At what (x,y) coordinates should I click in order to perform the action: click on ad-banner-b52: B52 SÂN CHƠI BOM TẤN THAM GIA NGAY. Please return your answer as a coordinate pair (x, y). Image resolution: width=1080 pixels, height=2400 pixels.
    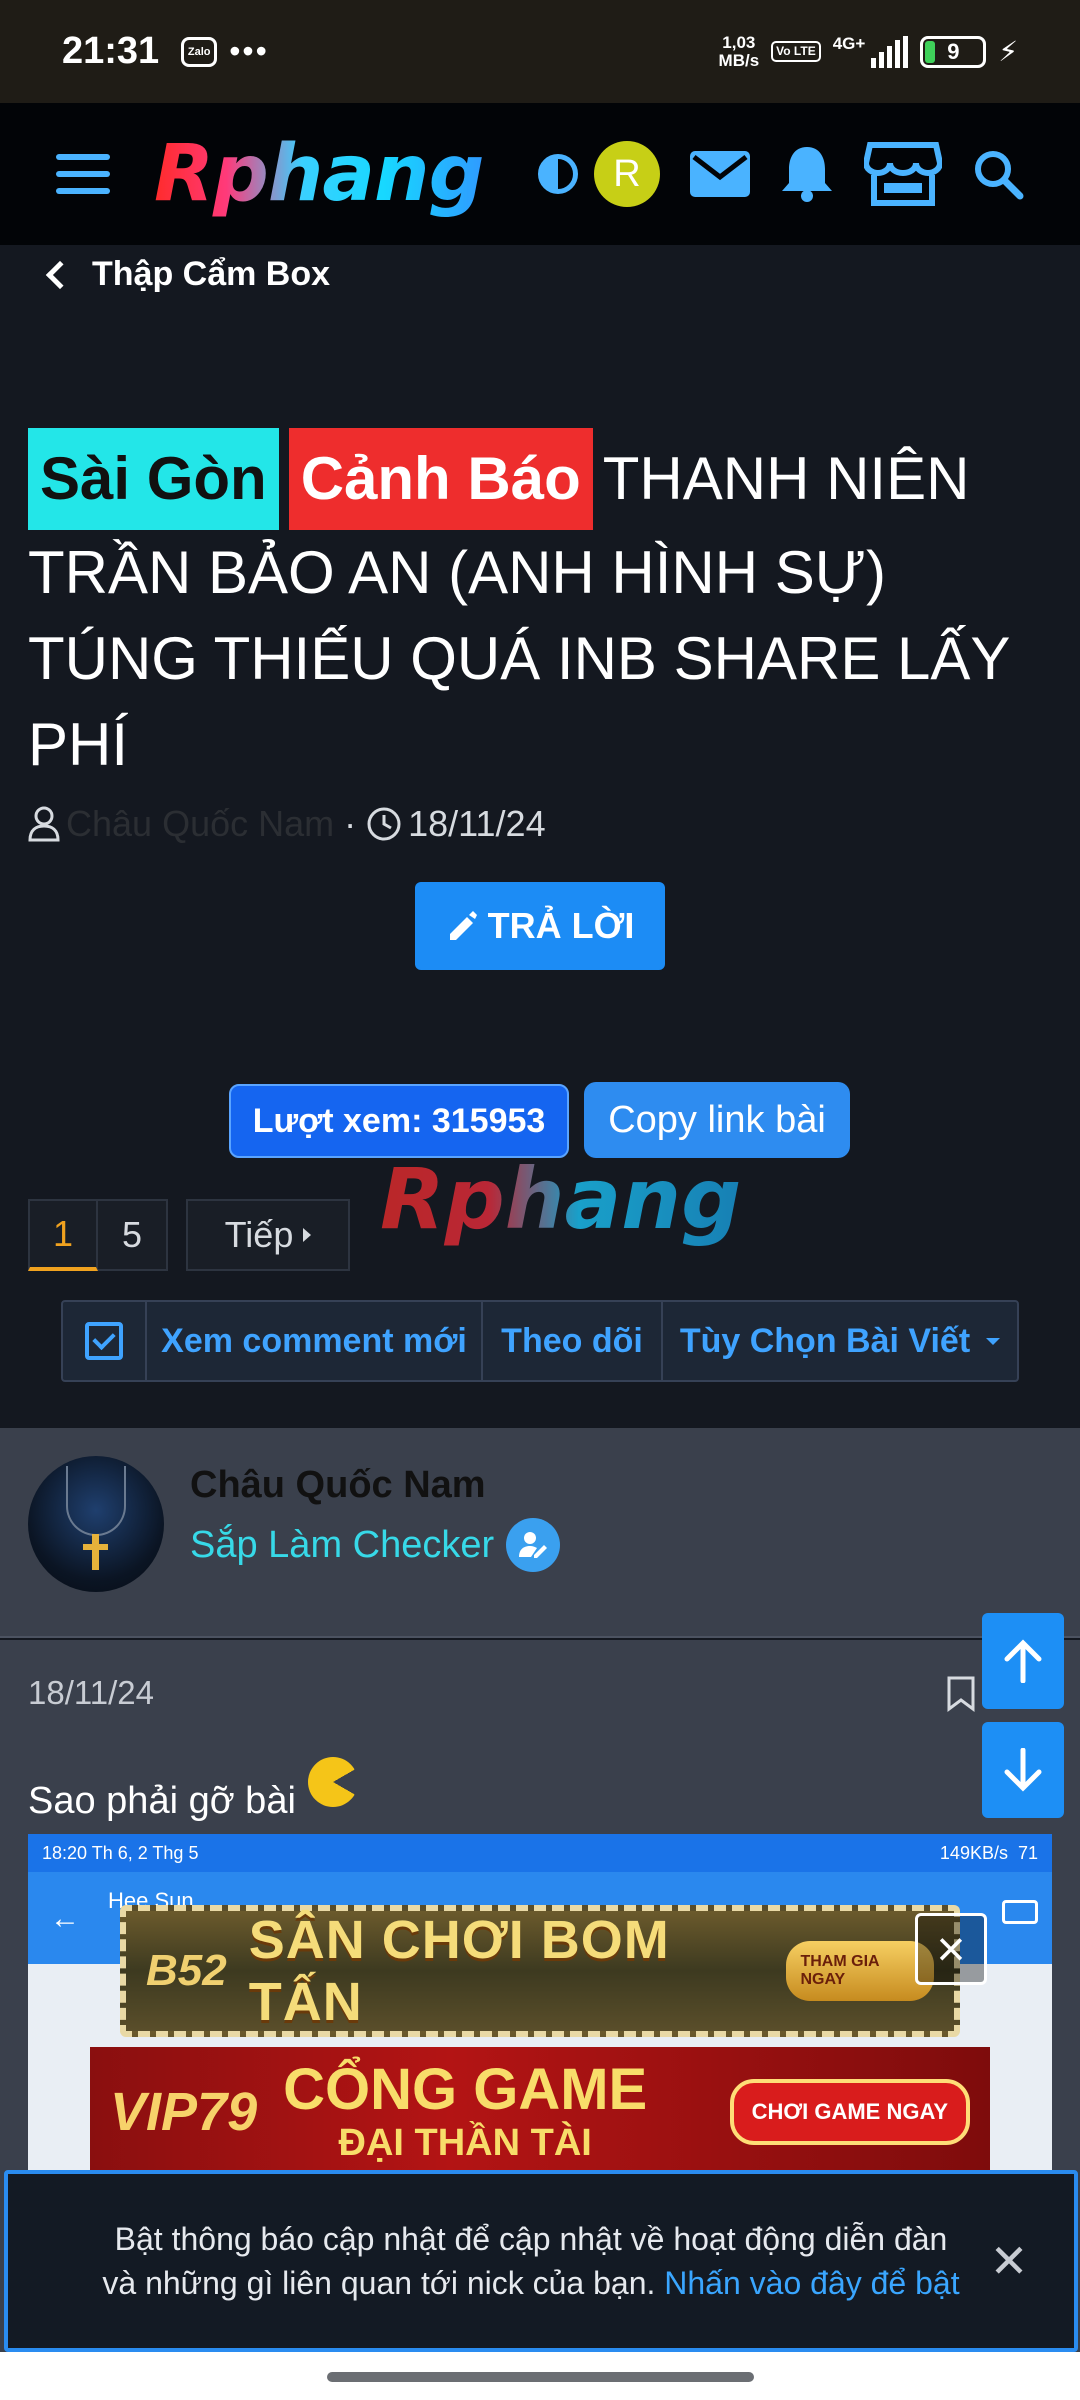
    Looking at the image, I should click on (540, 1971).